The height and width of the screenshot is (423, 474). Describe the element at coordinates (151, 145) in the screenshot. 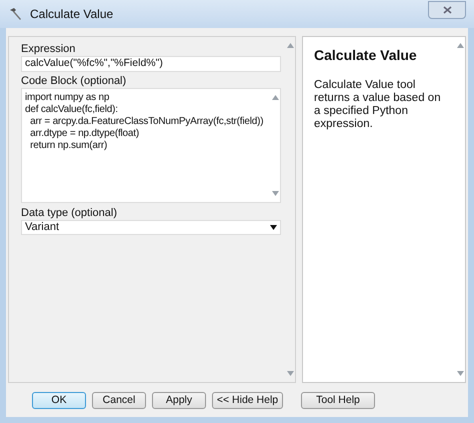

I see `code-block-field: import numpy as np def calcValue(fc,field): arr = arcpy.da.FeatureClassToNumPyArray(fc,str(field)) arr.dtype = np.dtype(float) return np.sum(arr)` at that location.